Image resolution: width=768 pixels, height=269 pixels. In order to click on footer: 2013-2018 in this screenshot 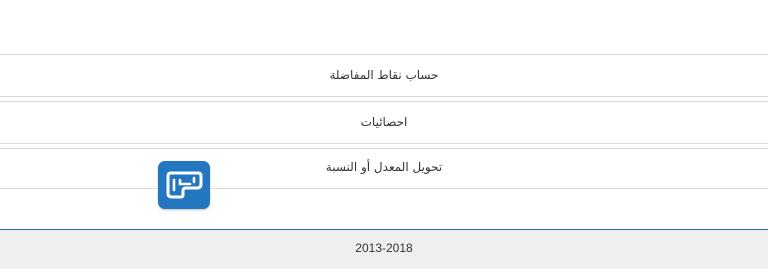, I will do `click(384, 249)`.